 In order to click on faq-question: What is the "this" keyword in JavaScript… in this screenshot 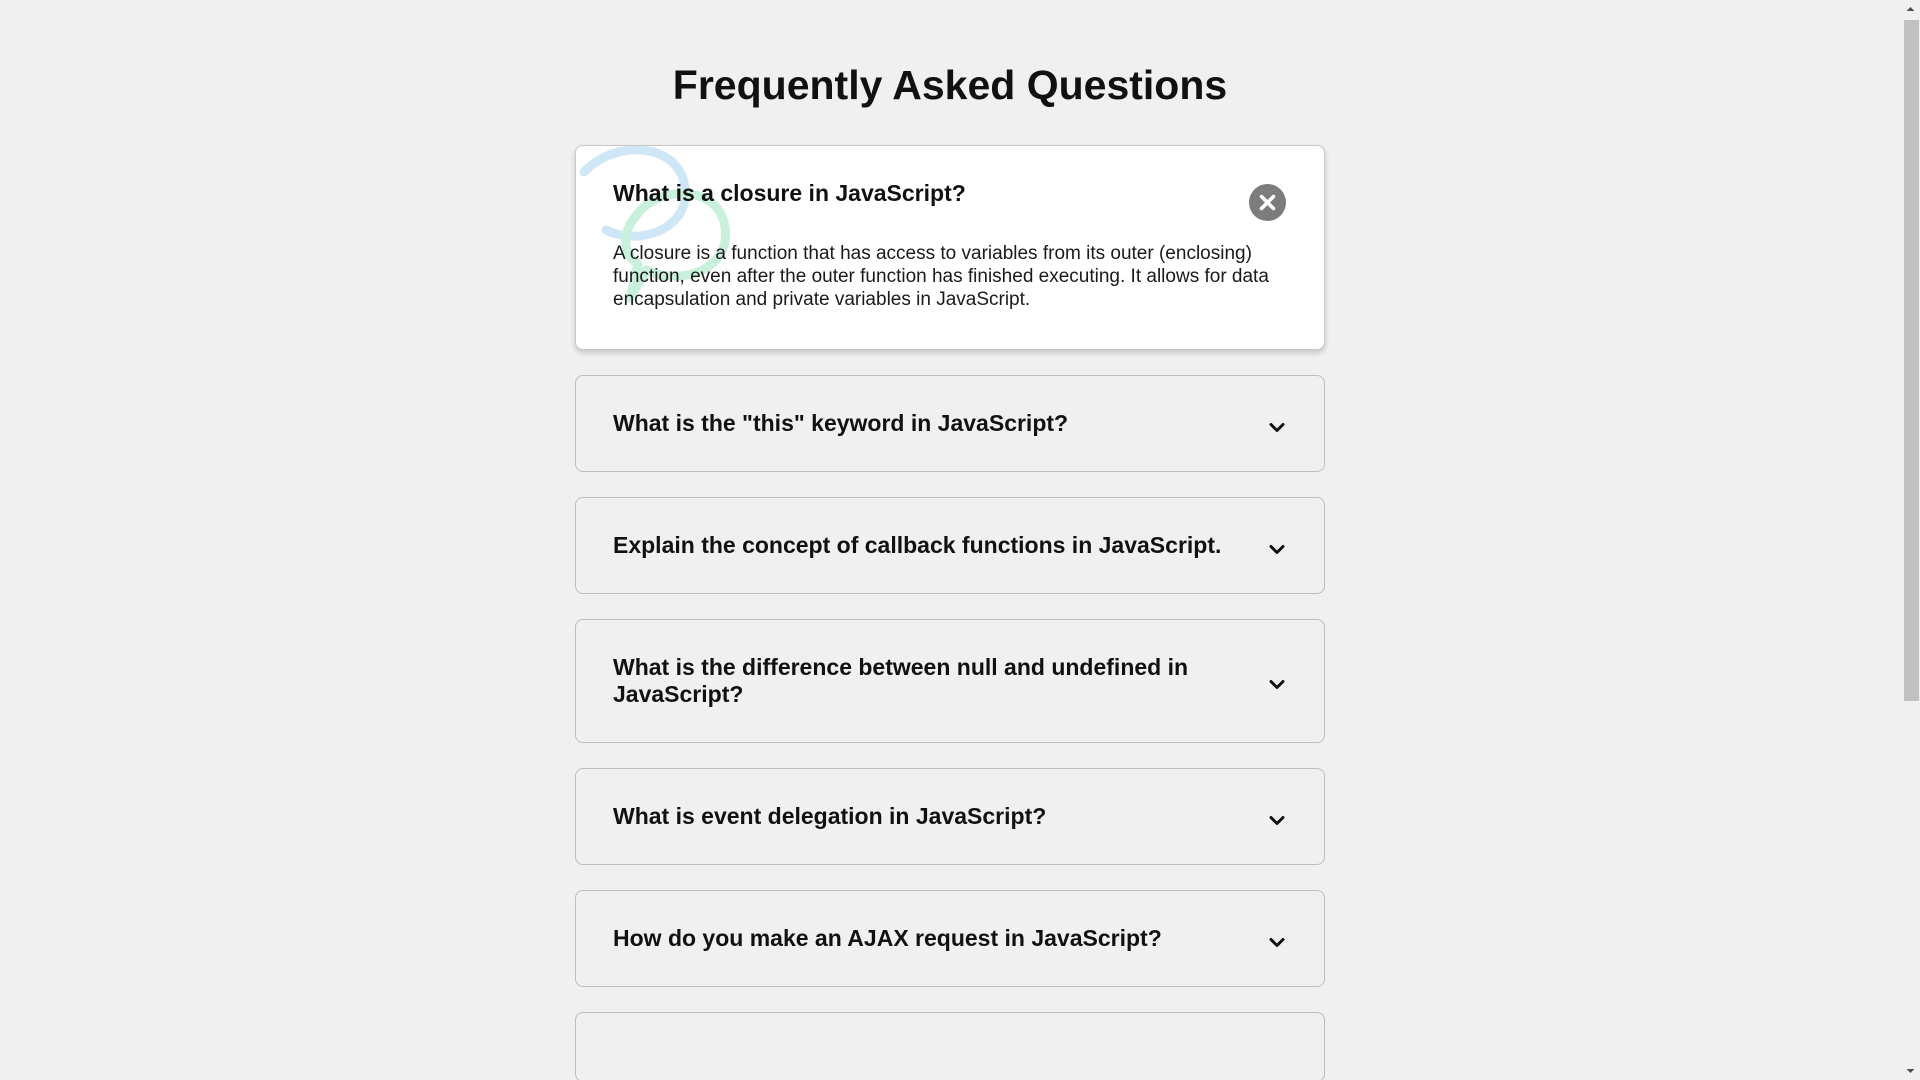, I will do `click(841, 423)`.